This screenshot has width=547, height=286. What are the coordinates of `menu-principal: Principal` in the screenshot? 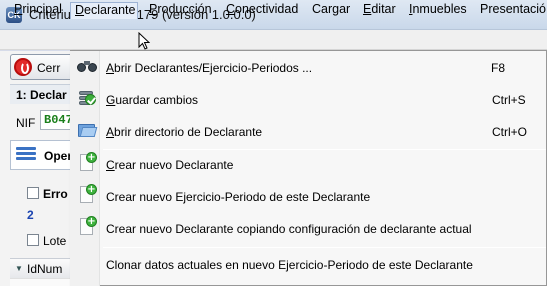 It's located at (38, 10).